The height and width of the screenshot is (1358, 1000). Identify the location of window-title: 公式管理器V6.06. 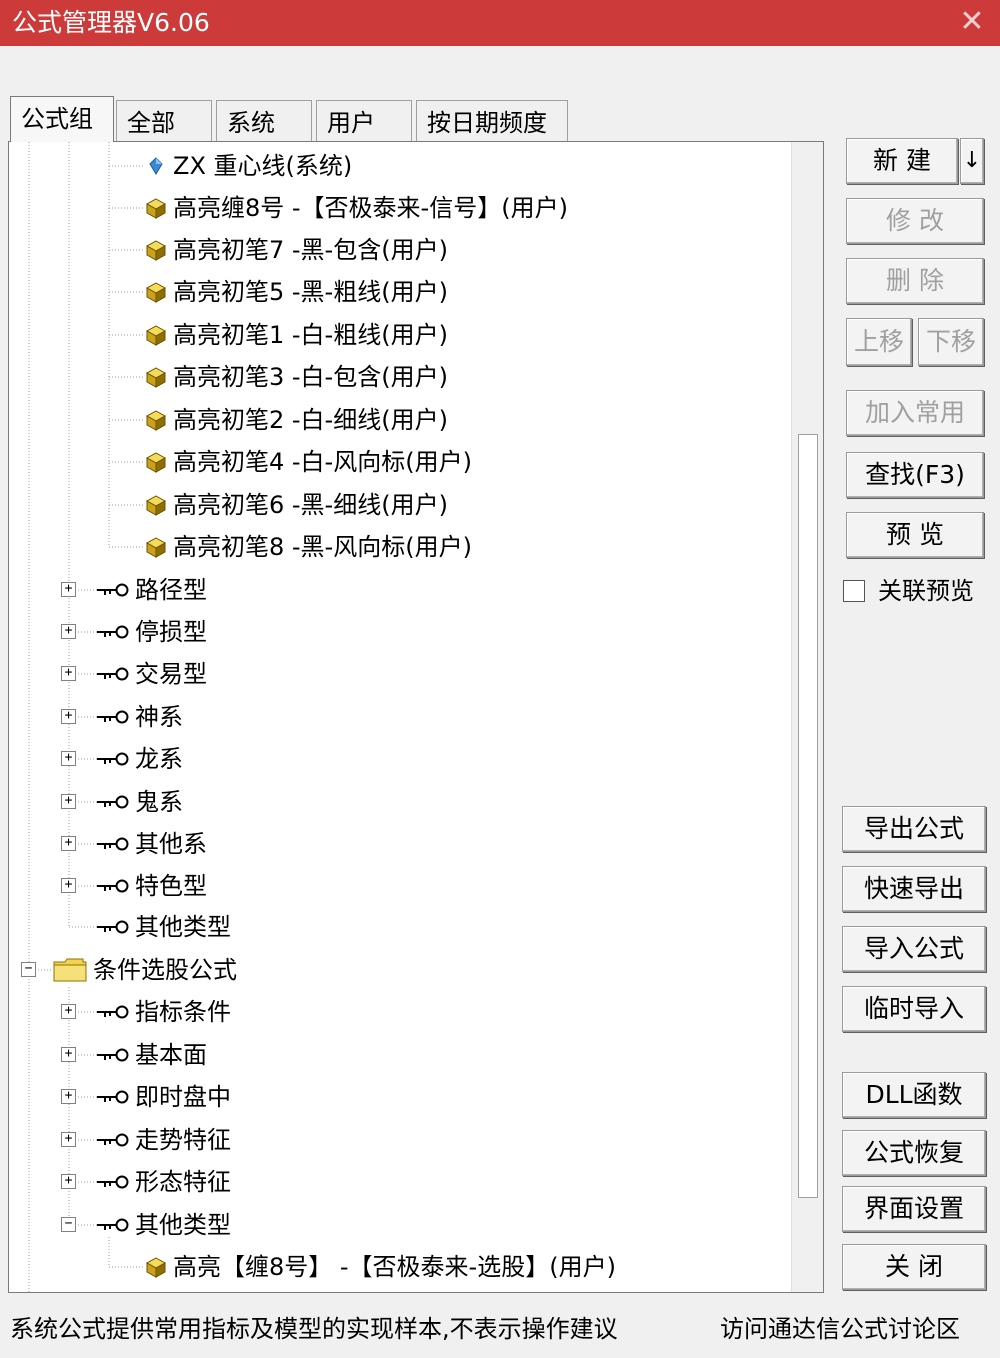
(111, 22).